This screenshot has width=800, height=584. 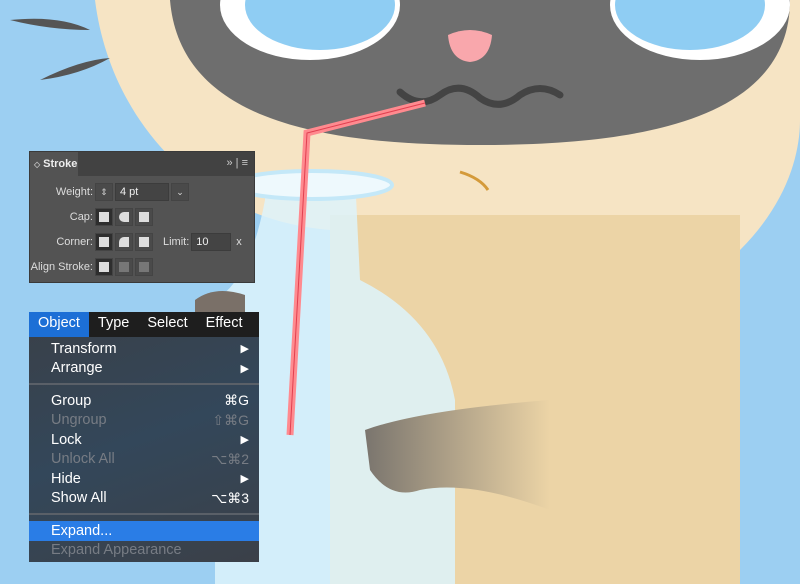 I want to click on butt-cap-icon, so click(x=104, y=217).